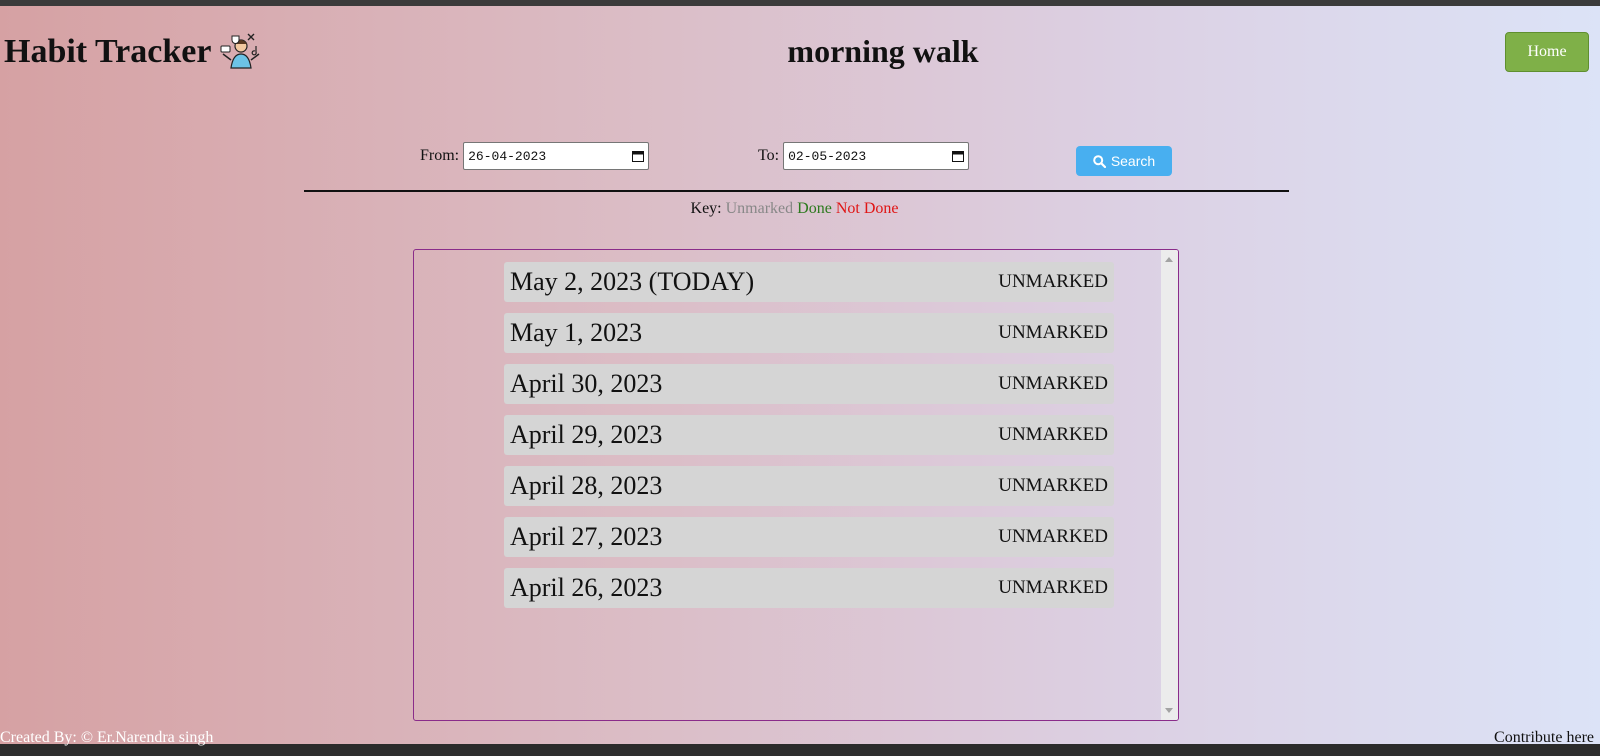 The image size is (1600, 756). Describe the element at coordinates (809, 486) in the screenshot. I see `day-row: April 28, 2023 UNMARKED` at that location.